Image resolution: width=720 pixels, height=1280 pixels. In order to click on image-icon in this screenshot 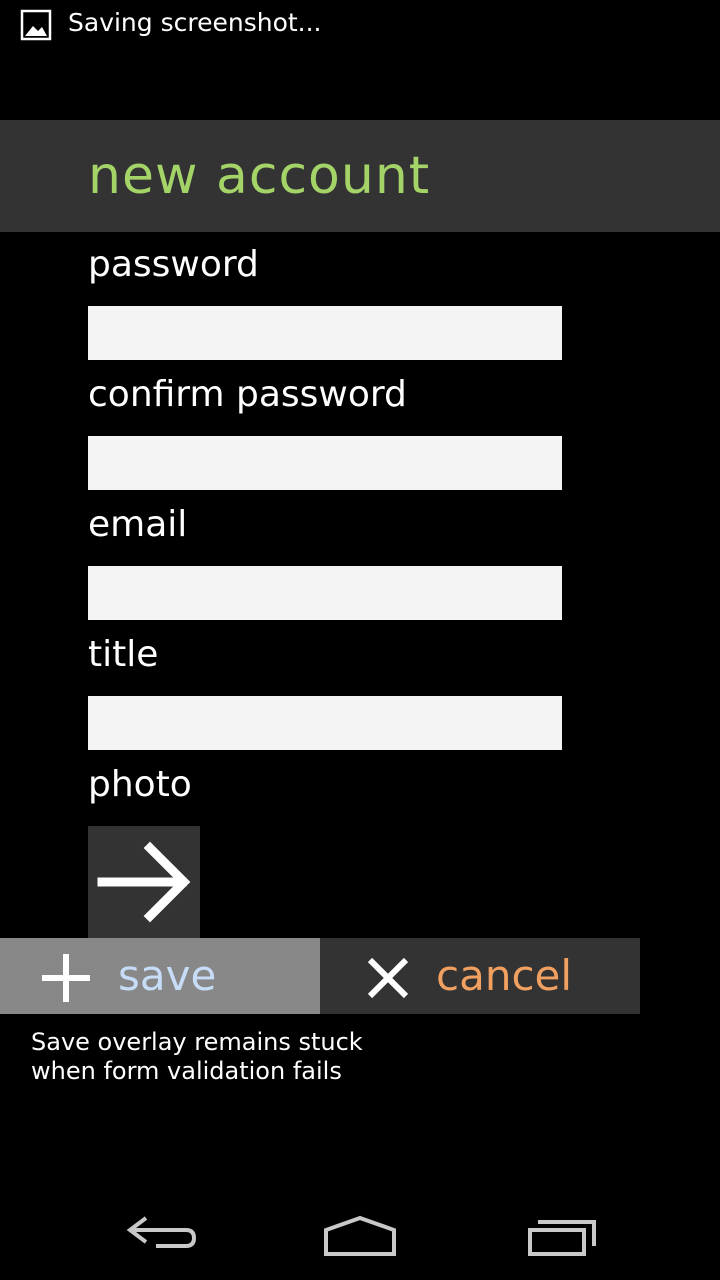, I will do `click(36, 25)`.